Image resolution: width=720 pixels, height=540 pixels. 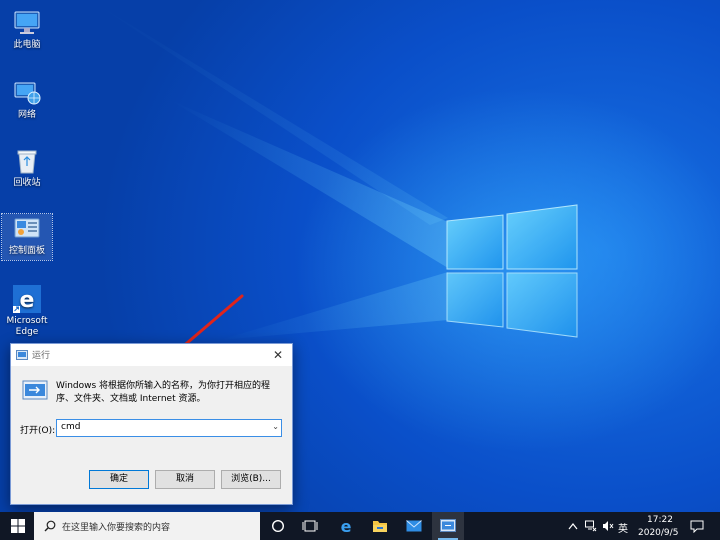 I want to click on desktop-icon-label: 网络, so click(x=26, y=115).